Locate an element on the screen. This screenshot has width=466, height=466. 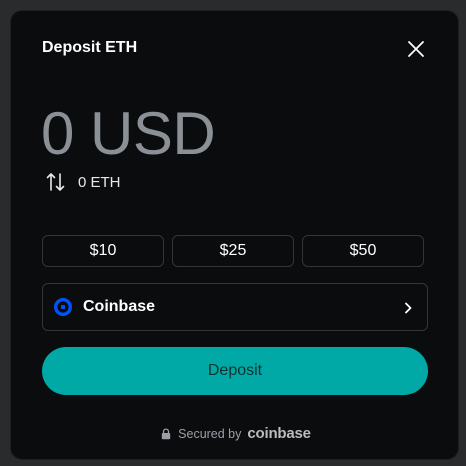
secured-by-footer: Secured by coinbase is located at coordinates (235, 433).